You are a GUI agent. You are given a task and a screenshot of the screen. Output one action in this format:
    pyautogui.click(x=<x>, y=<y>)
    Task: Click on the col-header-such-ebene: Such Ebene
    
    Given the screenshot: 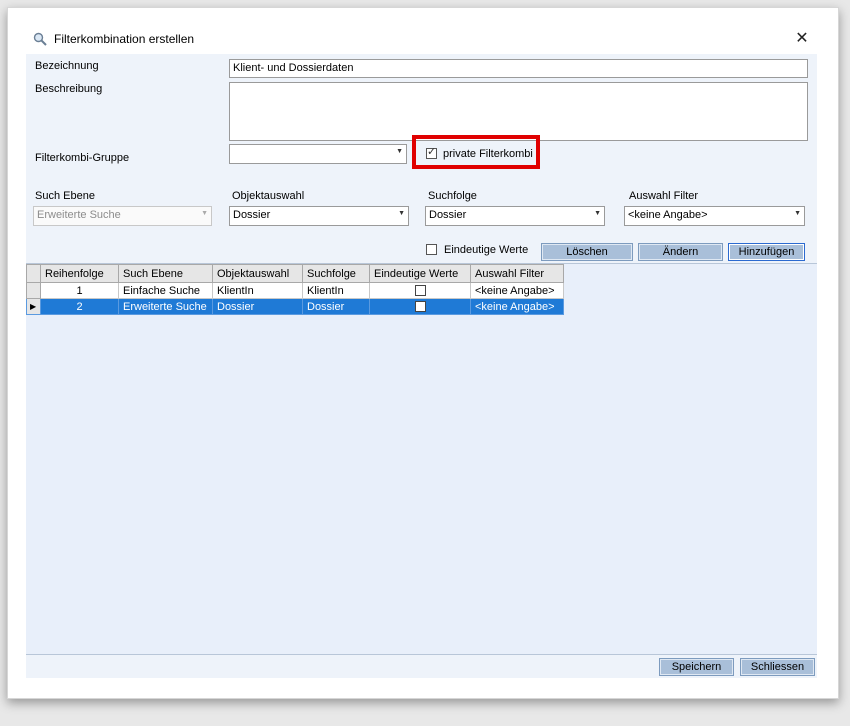 What is the action you would take?
    pyautogui.click(x=165, y=273)
    